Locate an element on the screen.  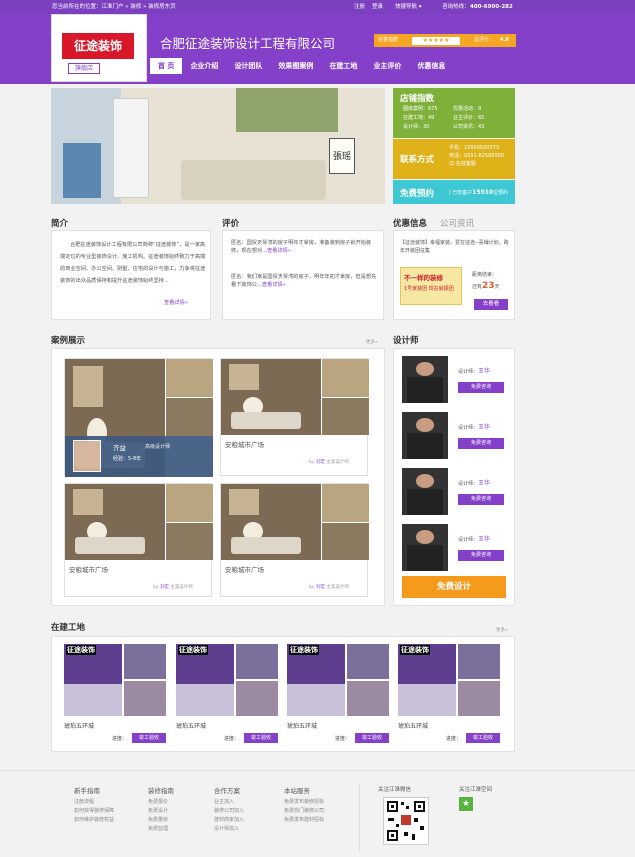
case-card: 齐益 高级设计师 经验：5-8年 is located at coordinates (138, 417).